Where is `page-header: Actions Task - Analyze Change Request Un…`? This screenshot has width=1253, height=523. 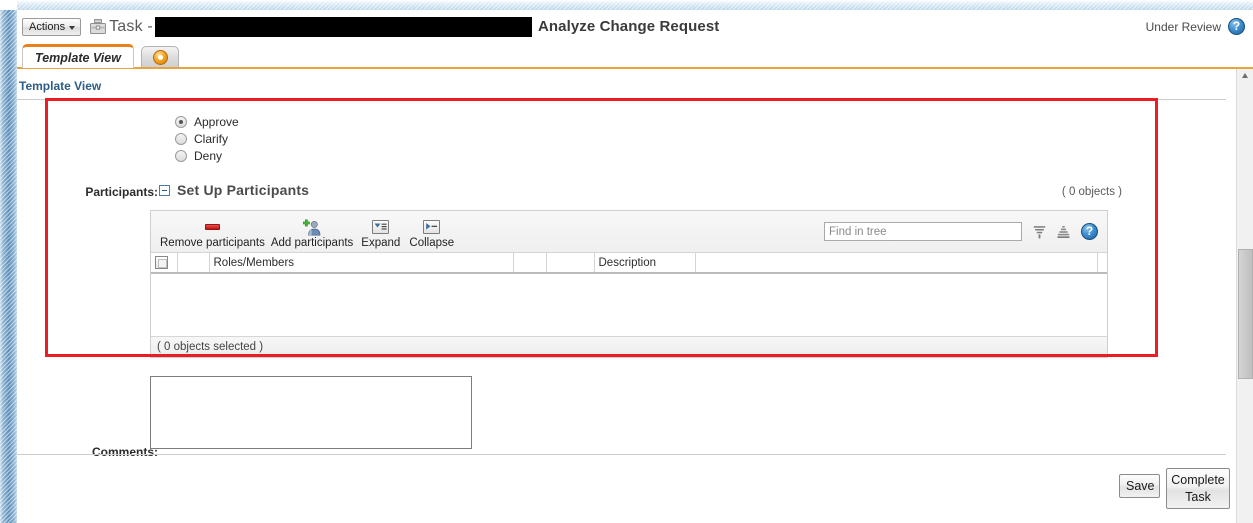 page-header: Actions Task - Analyze Change Request Un… is located at coordinates (635, 26).